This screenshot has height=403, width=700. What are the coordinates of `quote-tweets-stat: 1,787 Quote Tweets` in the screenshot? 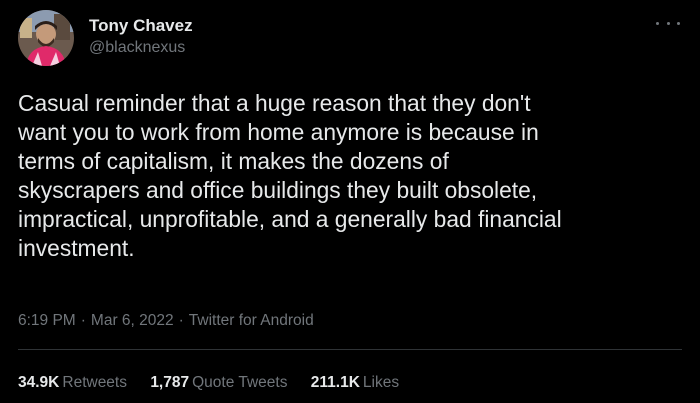 It's located at (218, 383).